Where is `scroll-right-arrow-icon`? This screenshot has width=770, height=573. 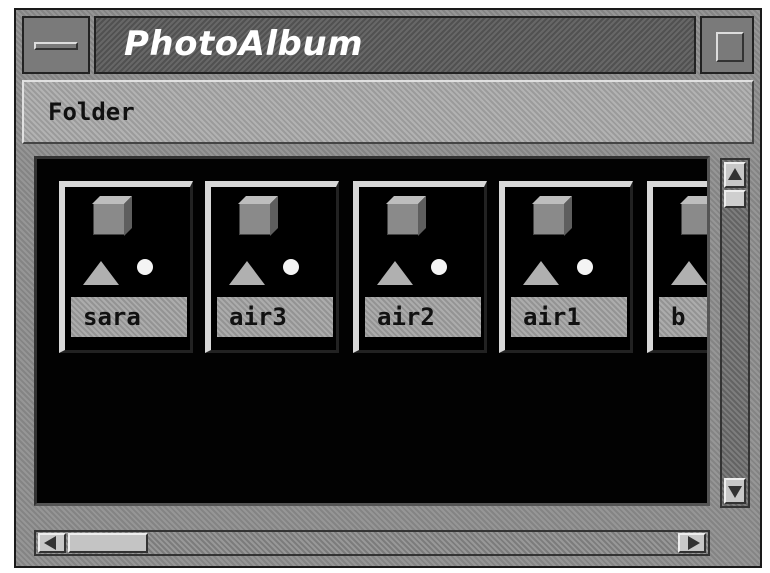
scroll-right-arrow-icon is located at coordinates (692, 543).